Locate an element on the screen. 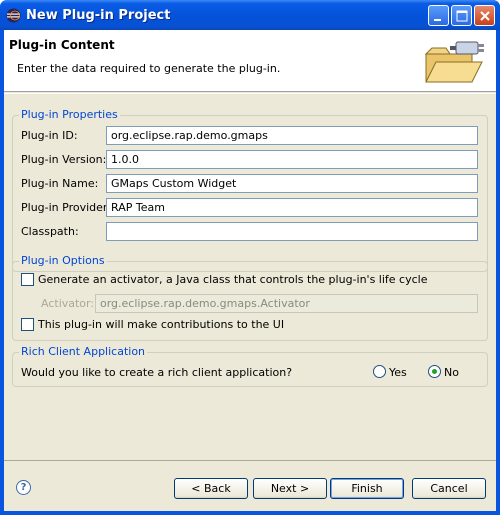 This screenshot has height=515, width=500. finish-button: Finish is located at coordinates (367, 488).